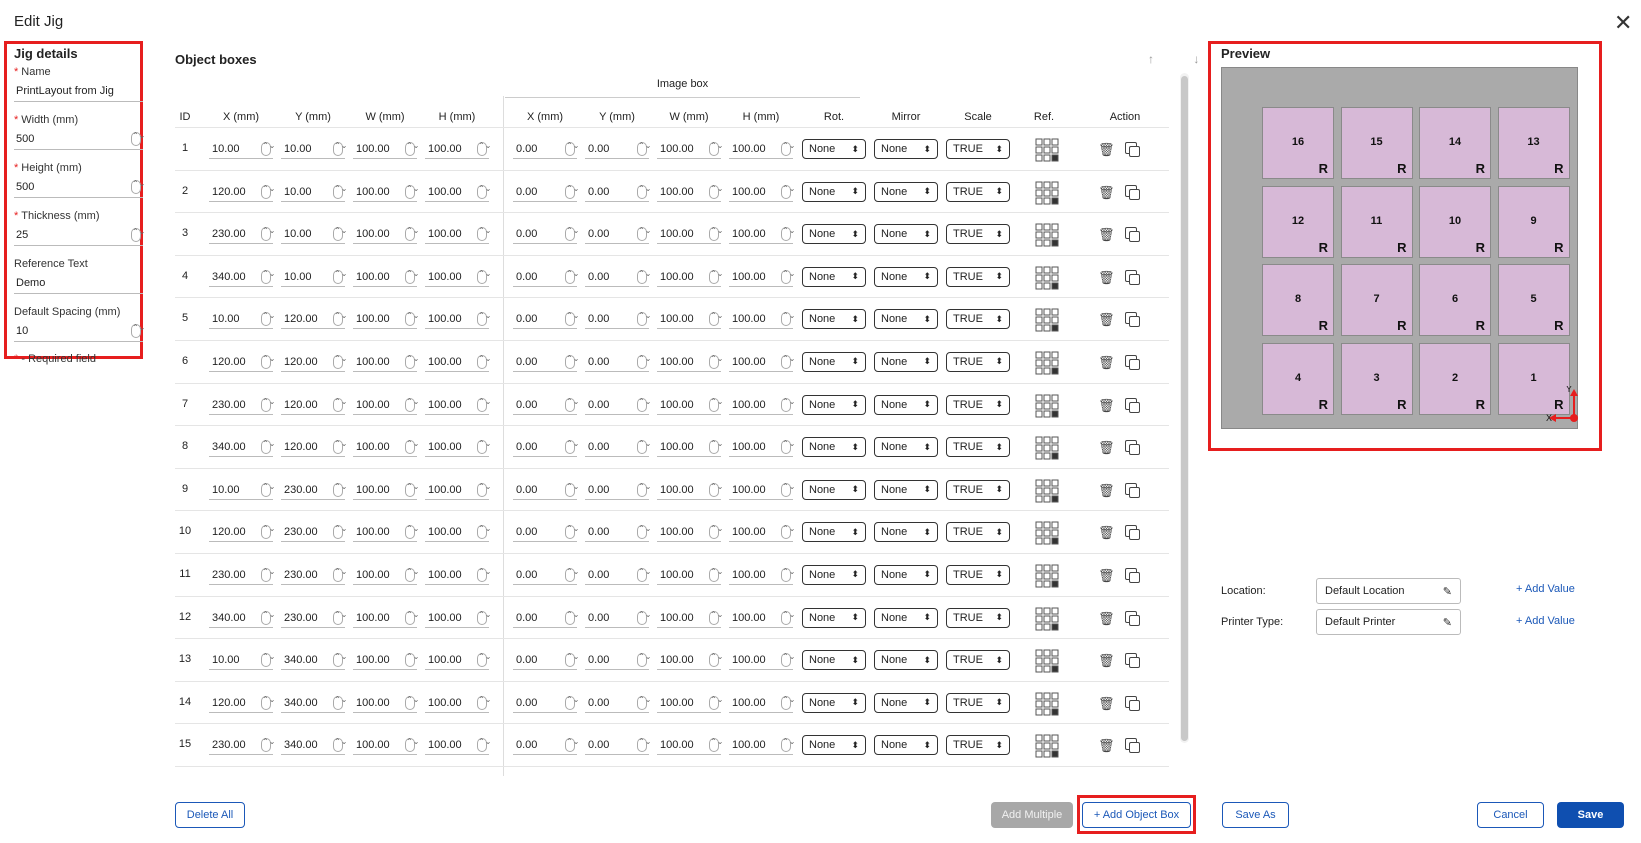 This screenshot has width=1641, height=843. I want to click on default-spacing-field: 10 ⌃⌄, so click(79, 331).